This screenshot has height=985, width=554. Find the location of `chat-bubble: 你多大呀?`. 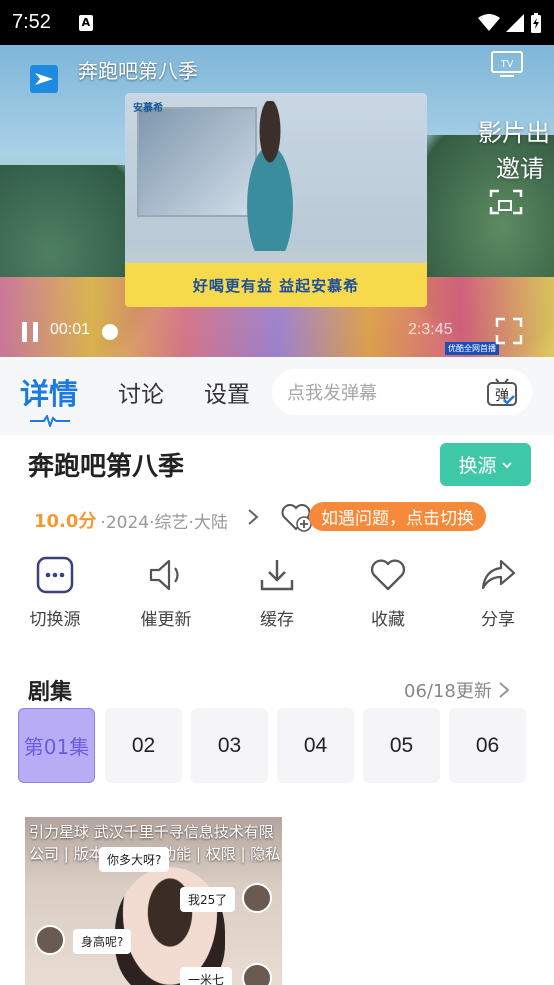

chat-bubble: 你多大呀? is located at coordinates (134, 859).